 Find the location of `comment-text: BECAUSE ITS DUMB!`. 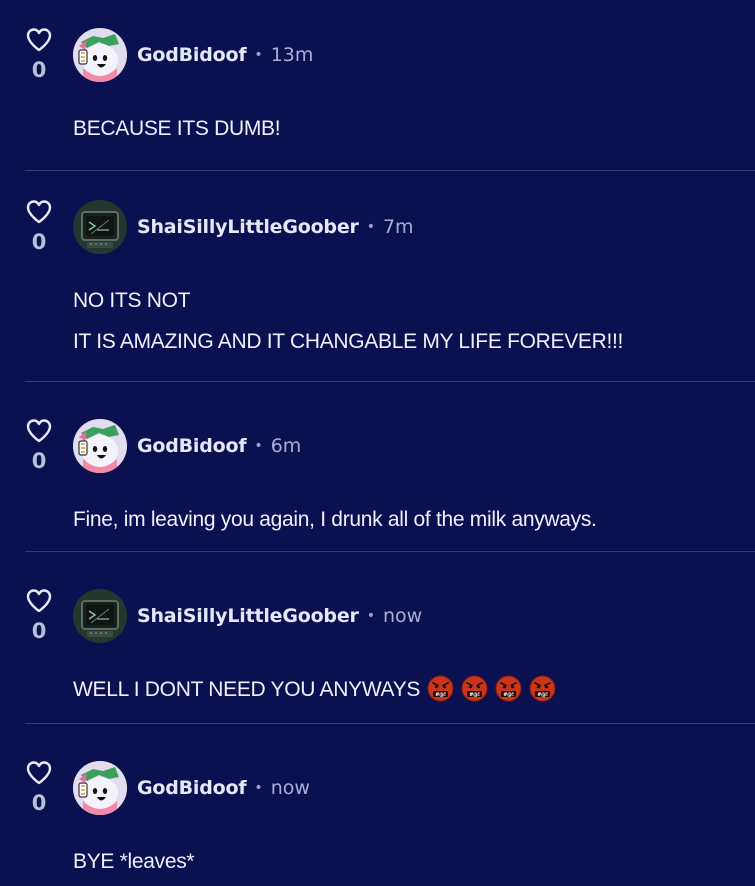

comment-text: BECAUSE ITS DUMB! is located at coordinates (414, 128).